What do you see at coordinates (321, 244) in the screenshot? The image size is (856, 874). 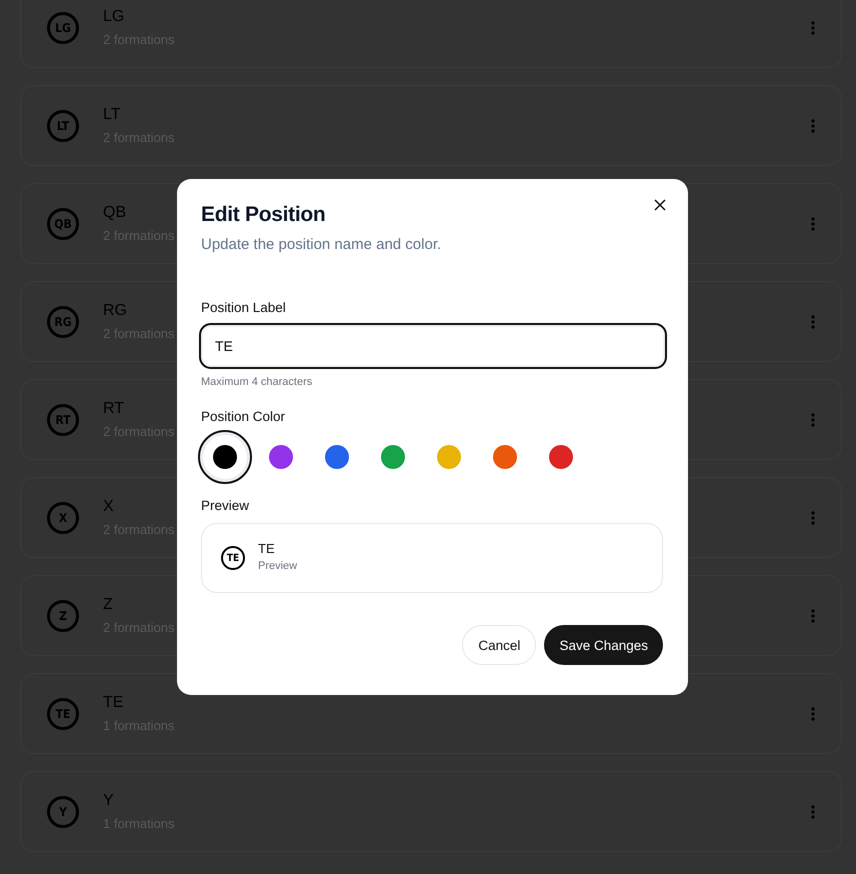 I see `dialog-description: Update the position name and color.` at bounding box center [321, 244].